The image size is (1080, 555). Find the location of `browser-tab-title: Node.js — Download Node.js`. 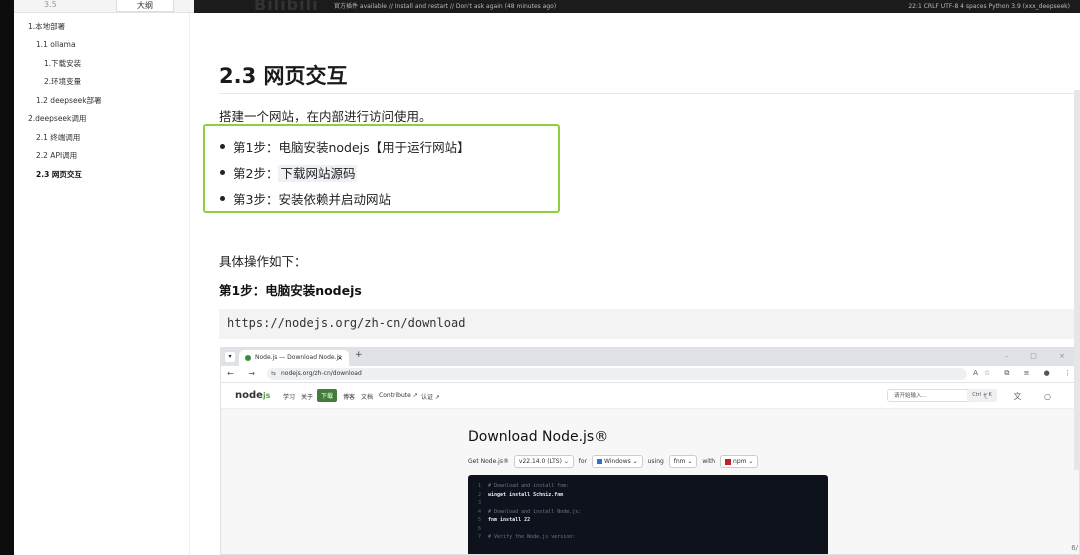

browser-tab-title: Node.js — Download Node.js is located at coordinates (298, 357).